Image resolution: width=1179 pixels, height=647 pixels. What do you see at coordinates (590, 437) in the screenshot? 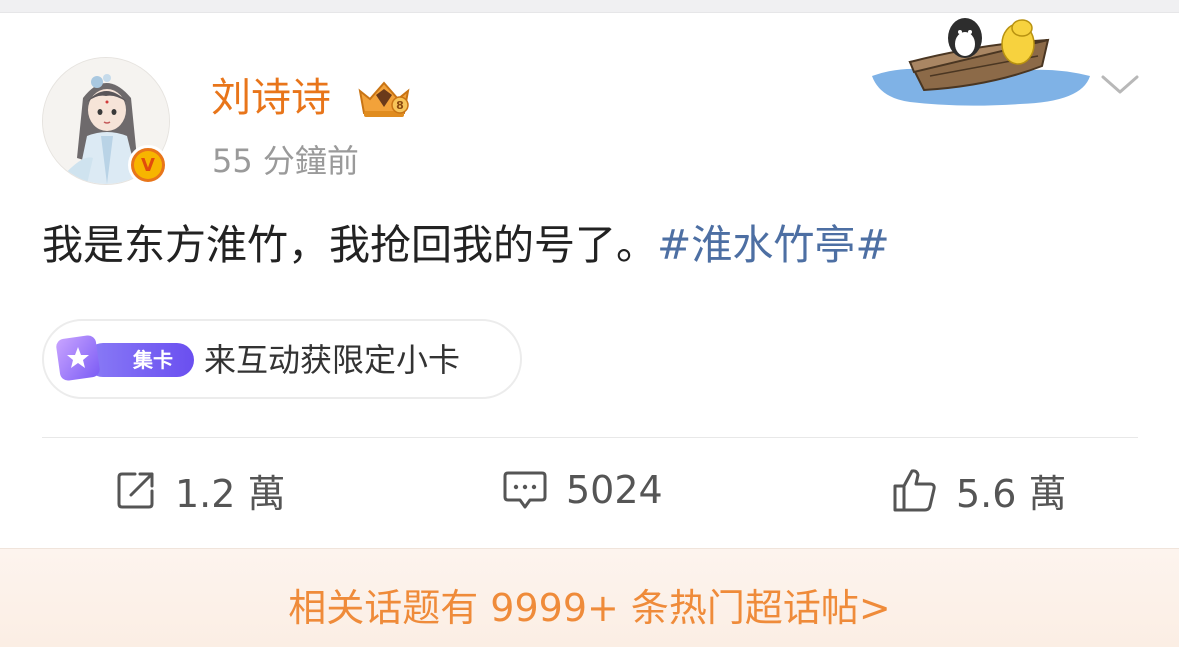
I see `divider` at bounding box center [590, 437].